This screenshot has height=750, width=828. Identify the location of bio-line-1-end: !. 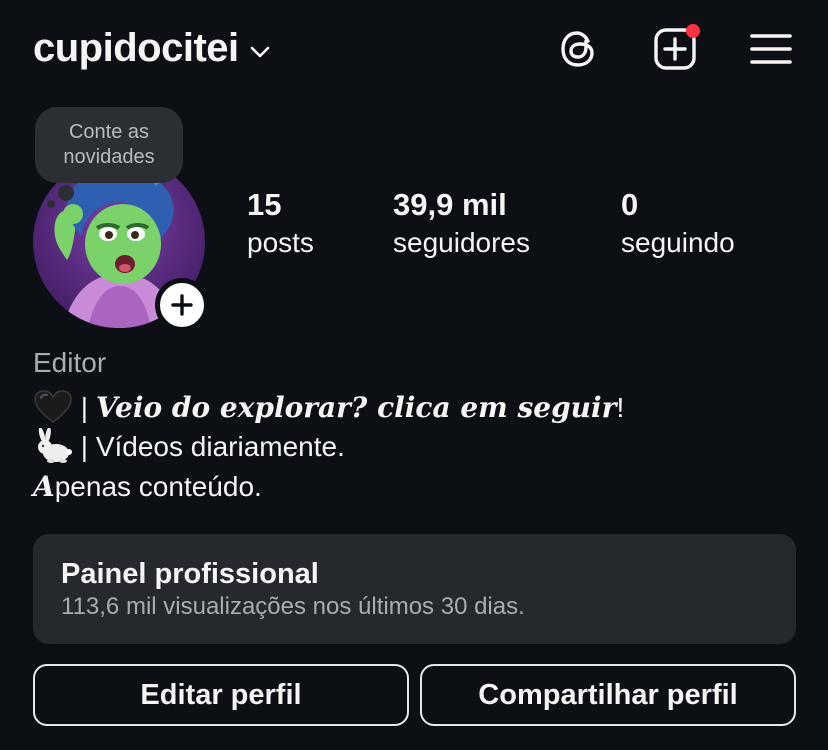
(620, 407).